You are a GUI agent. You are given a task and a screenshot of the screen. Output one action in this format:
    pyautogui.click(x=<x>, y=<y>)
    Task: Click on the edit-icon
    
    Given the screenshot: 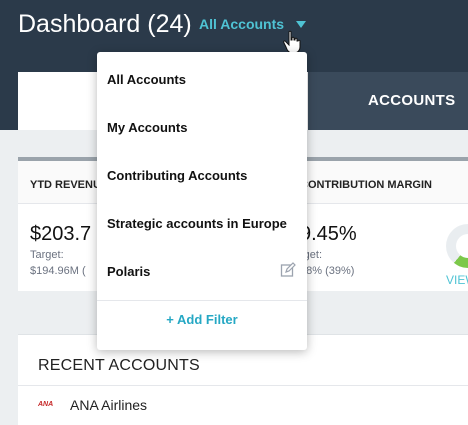 What is the action you would take?
    pyautogui.click(x=288, y=270)
    